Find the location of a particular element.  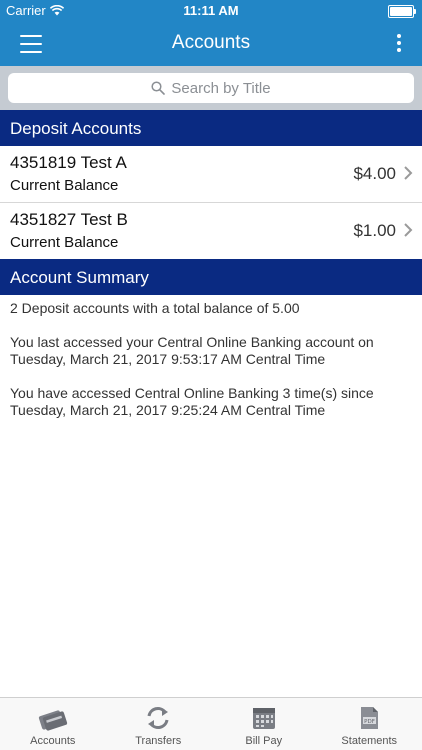

nav-bar: Accounts is located at coordinates (211, 44).